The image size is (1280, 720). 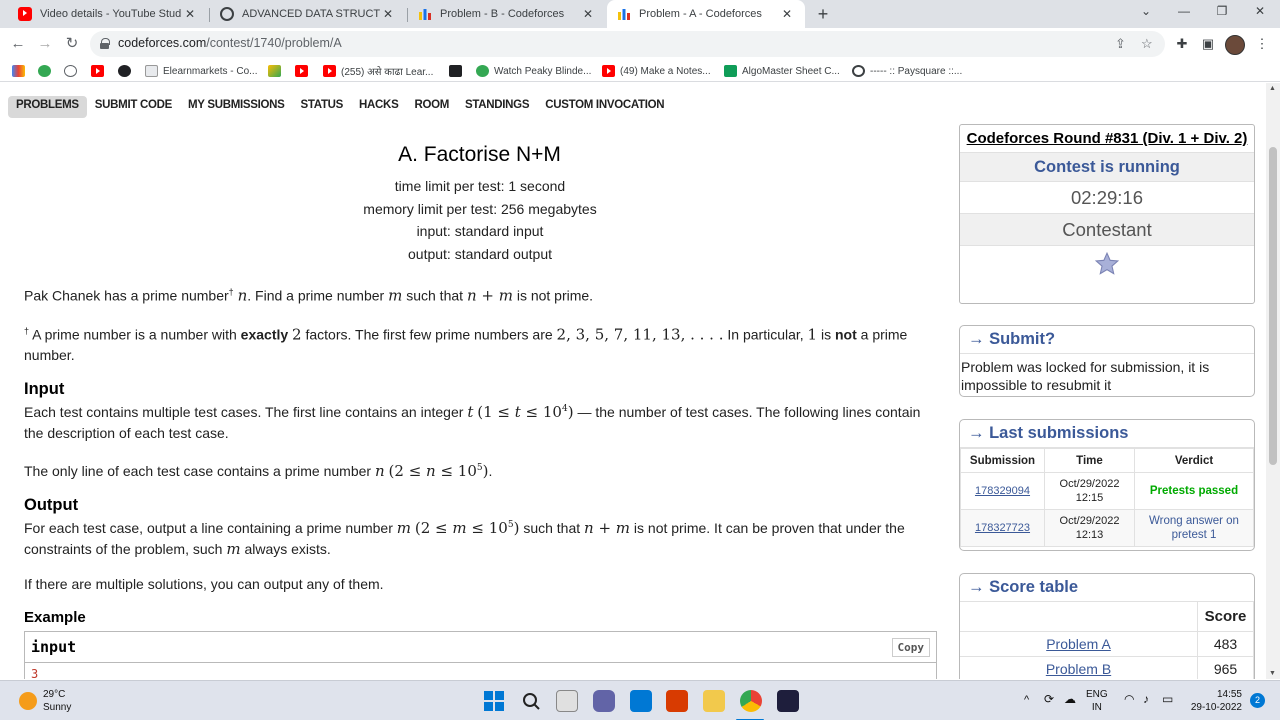 What do you see at coordinates (1049, 699) in the screenshot?
I see `sync-icon: ⟳` at bounding box center [1049, 699].